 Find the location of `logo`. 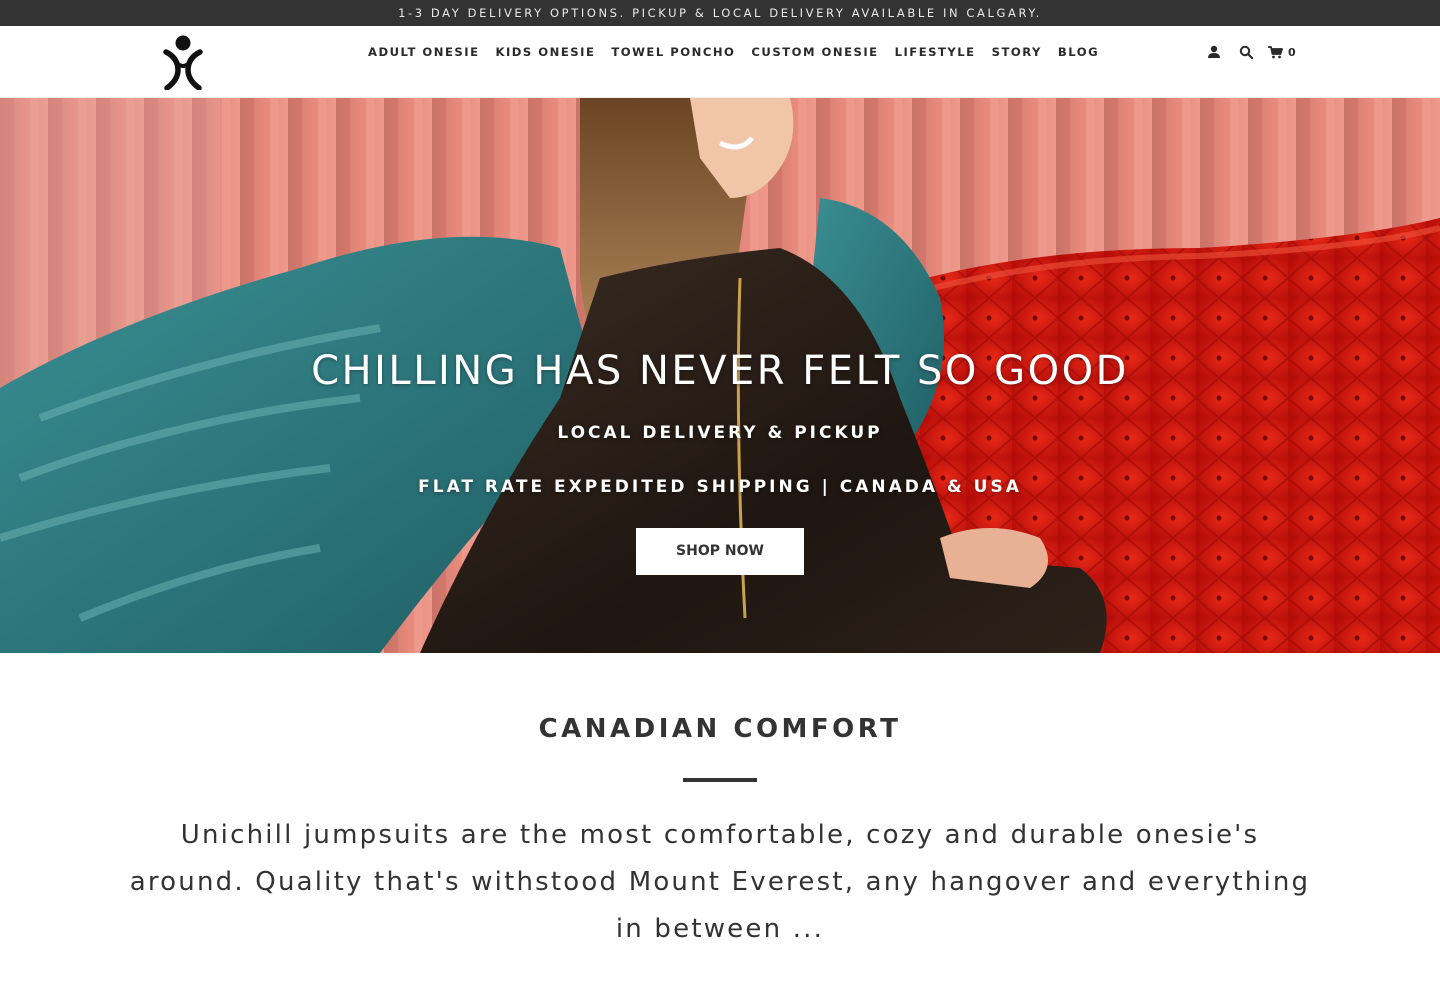

logo is located at coordinates (183, 62).